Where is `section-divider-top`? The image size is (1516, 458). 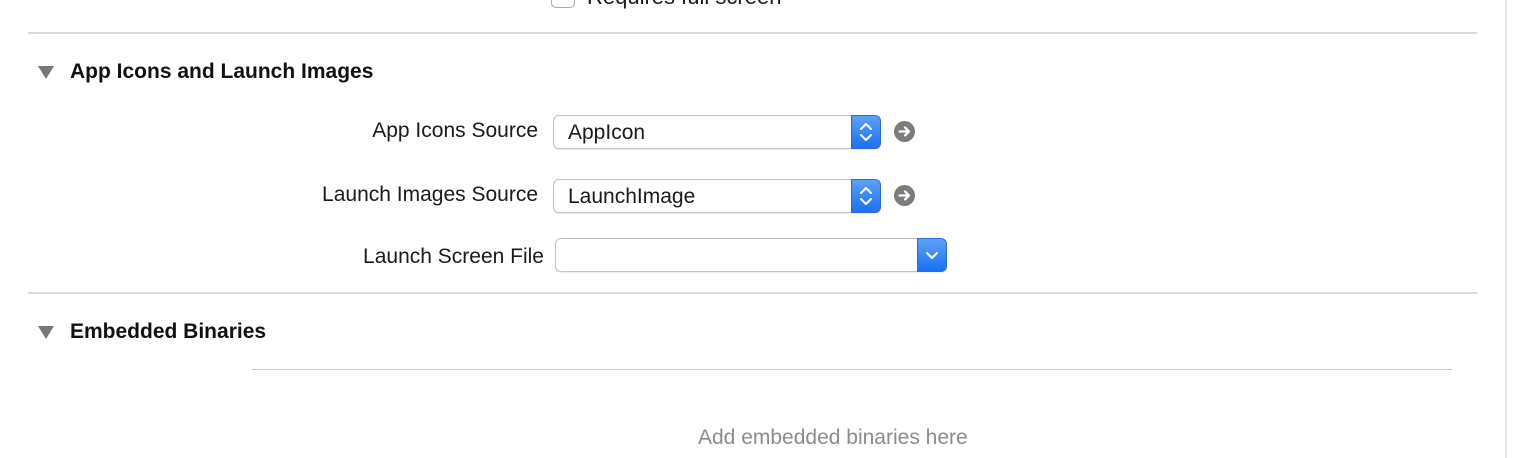 section-divider-top is located at coordinates (752, 33).